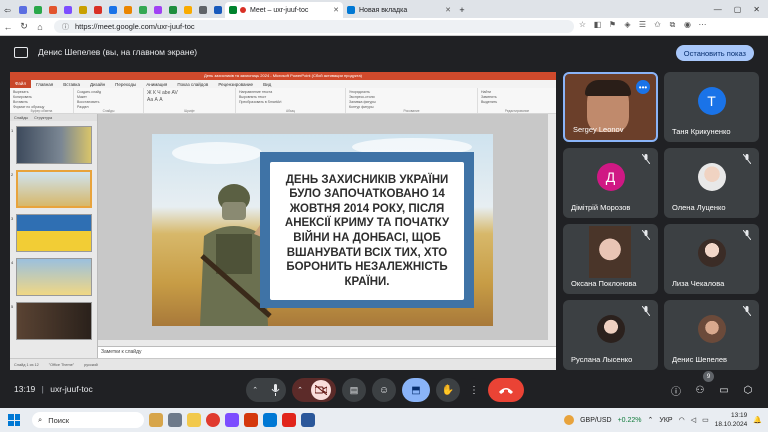 The image size is (768, 432). What do you see at coordinates (596, 420) in the screenshot?
I see `ticker-name: GBP/USD` at bounding box center [596, 420].